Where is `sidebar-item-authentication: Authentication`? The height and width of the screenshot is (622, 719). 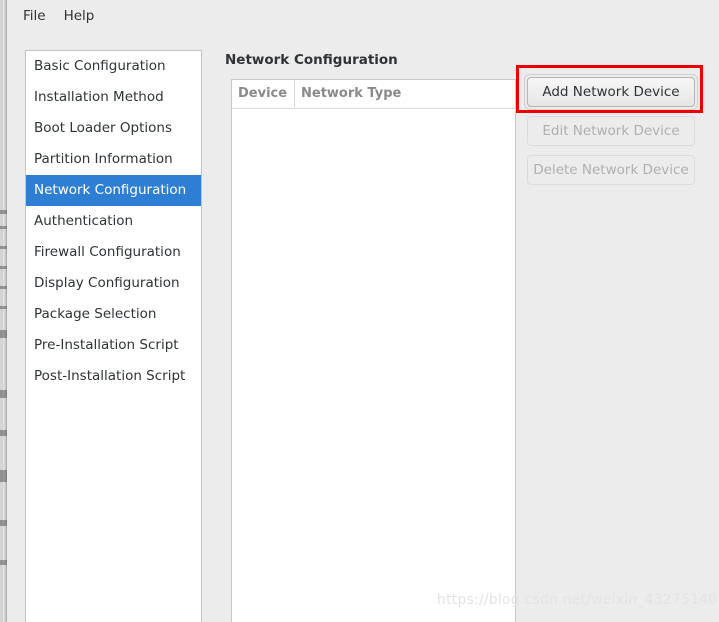
sidebar-item-authentication: Authentication is located at coordinates (113, 221).